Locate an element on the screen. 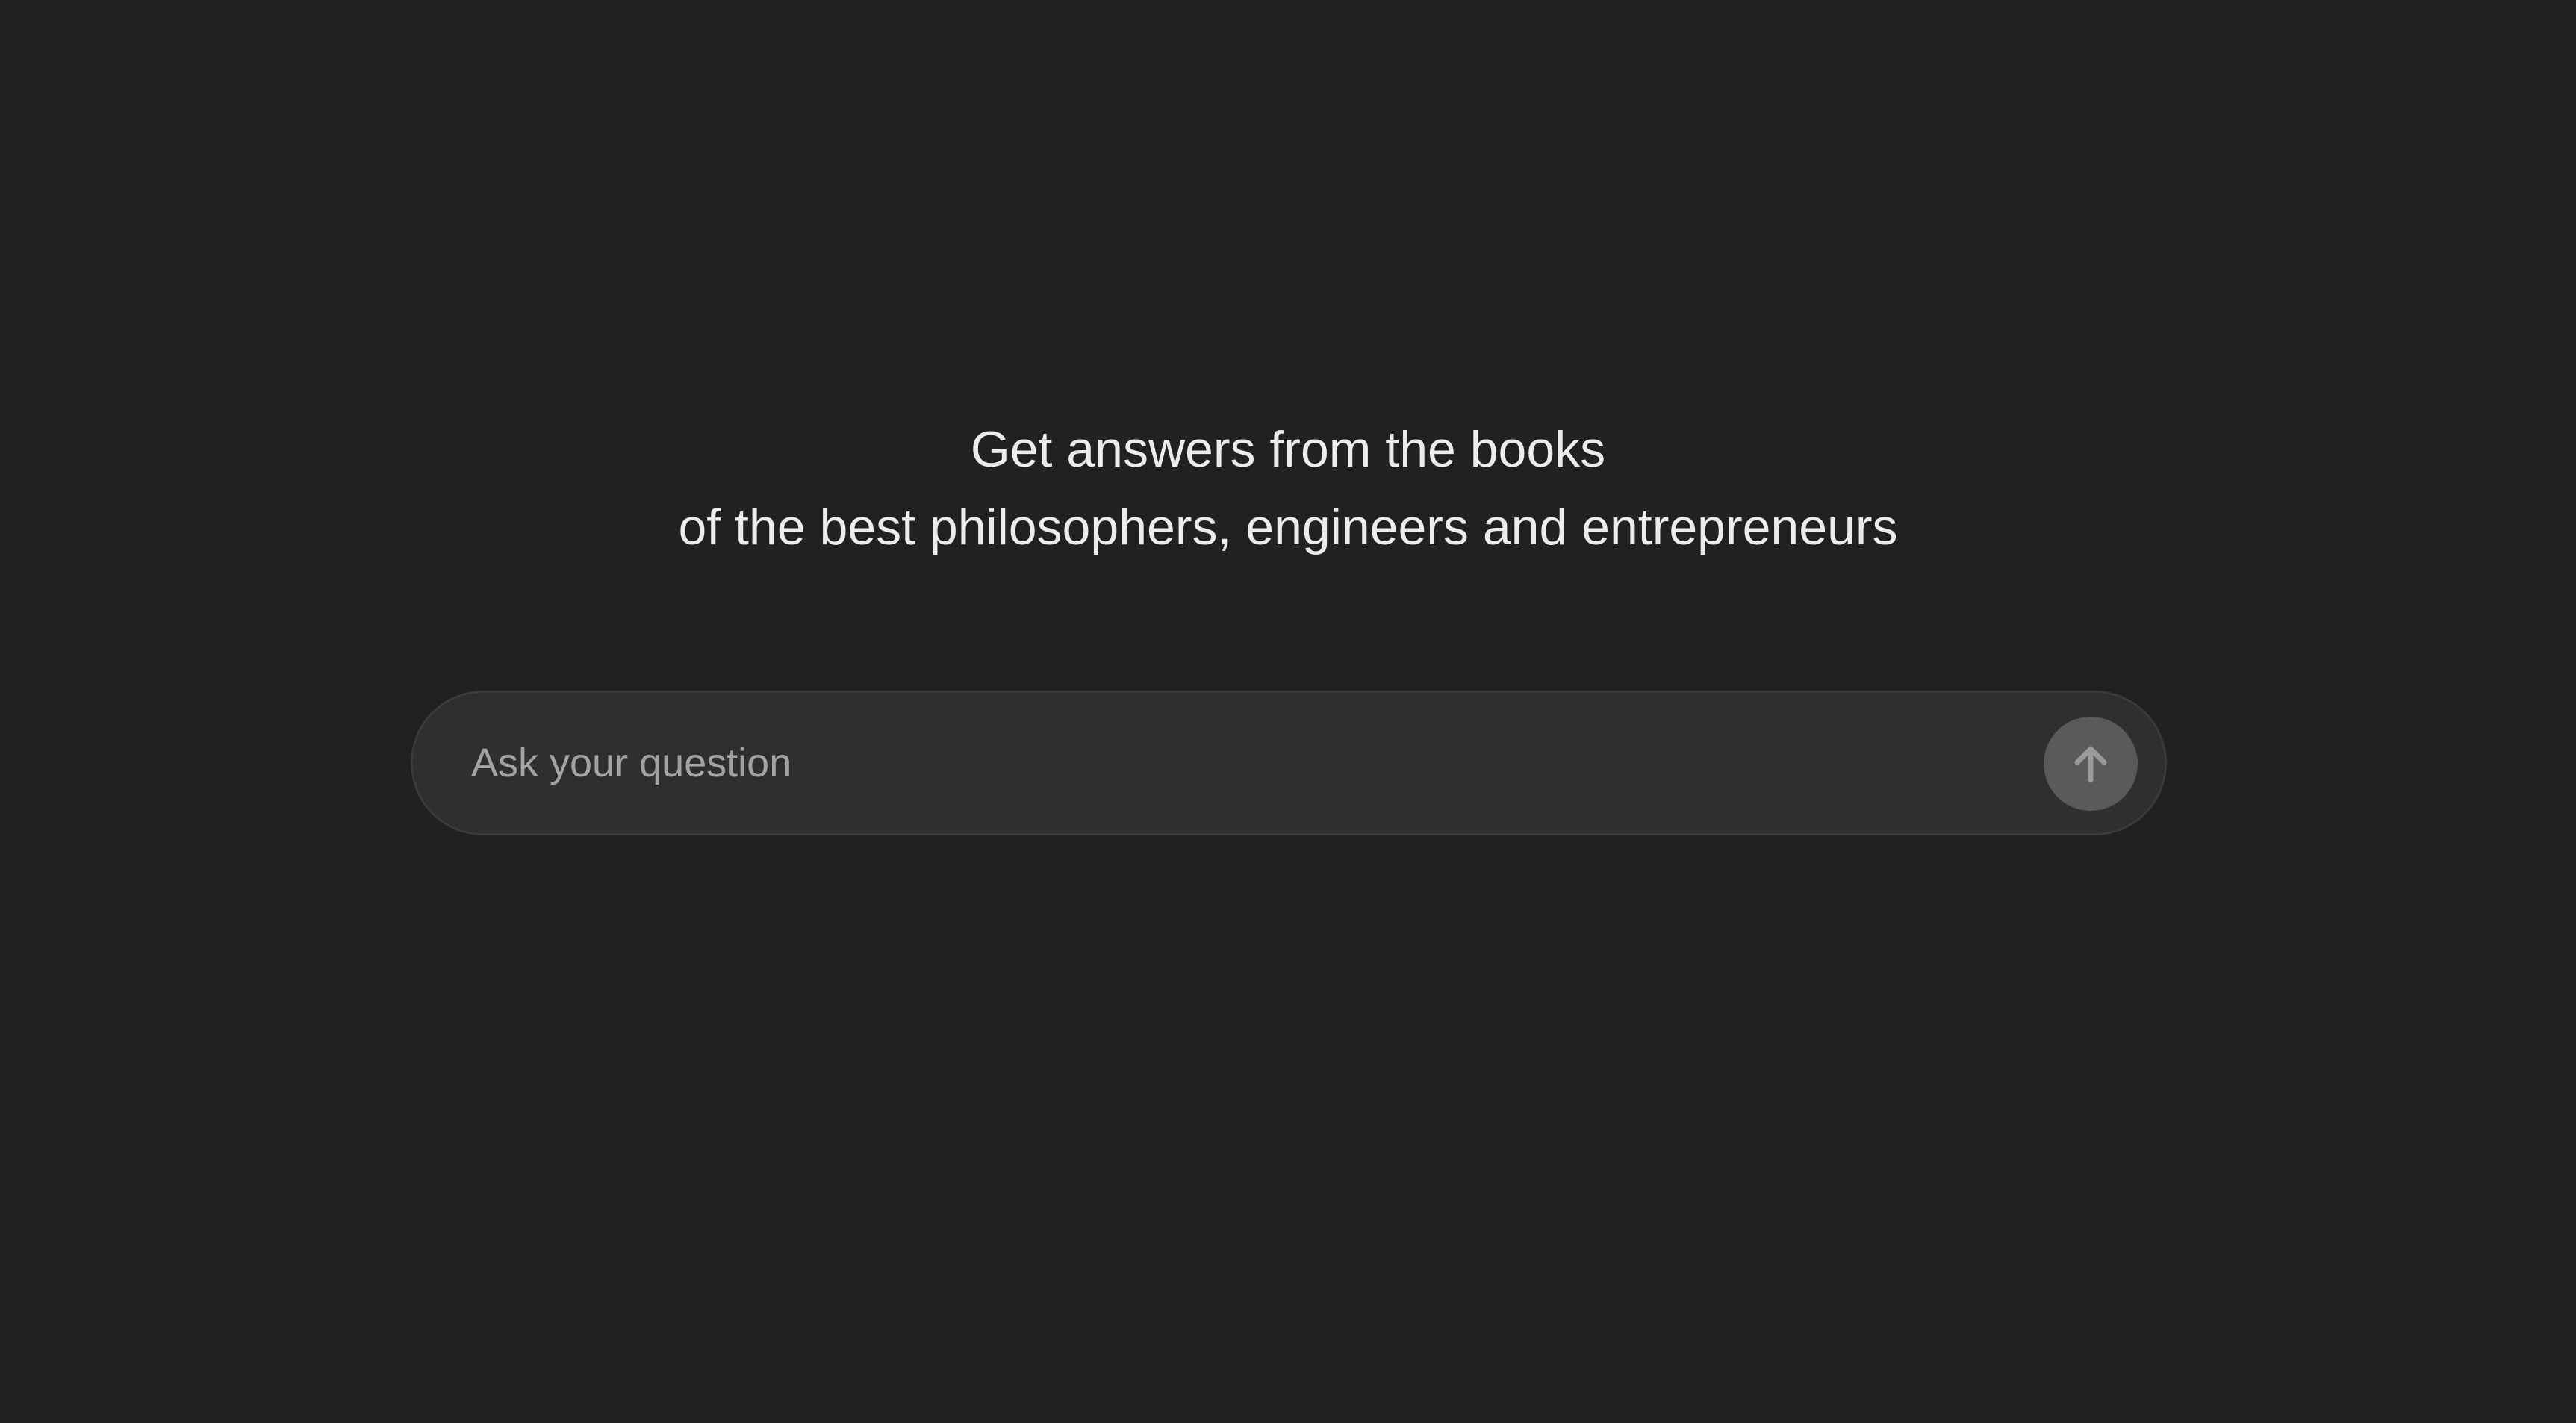 The image size is (2576, 1423). question-input is located at coordinates (1217, 763).